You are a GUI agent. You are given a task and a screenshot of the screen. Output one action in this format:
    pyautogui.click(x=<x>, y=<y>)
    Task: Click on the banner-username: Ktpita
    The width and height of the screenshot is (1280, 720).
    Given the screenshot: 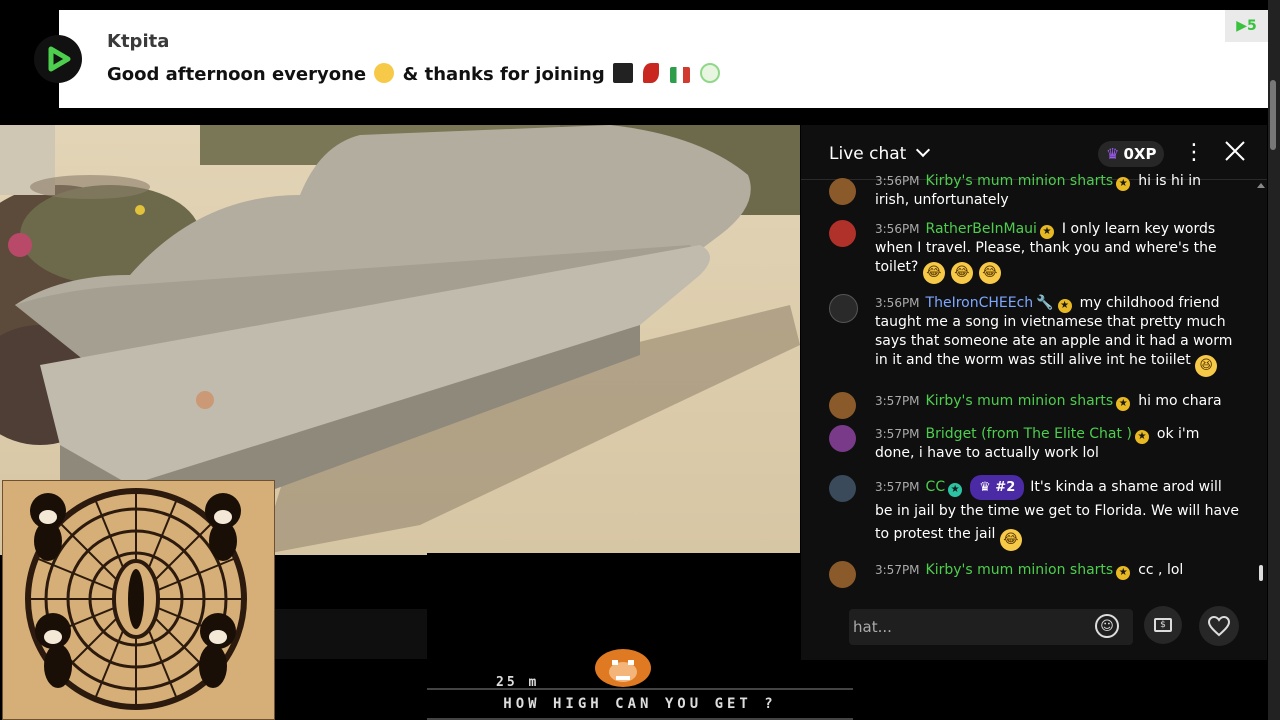 What is the action you would take?
    pyautogui.click(x=138, y=41)
    